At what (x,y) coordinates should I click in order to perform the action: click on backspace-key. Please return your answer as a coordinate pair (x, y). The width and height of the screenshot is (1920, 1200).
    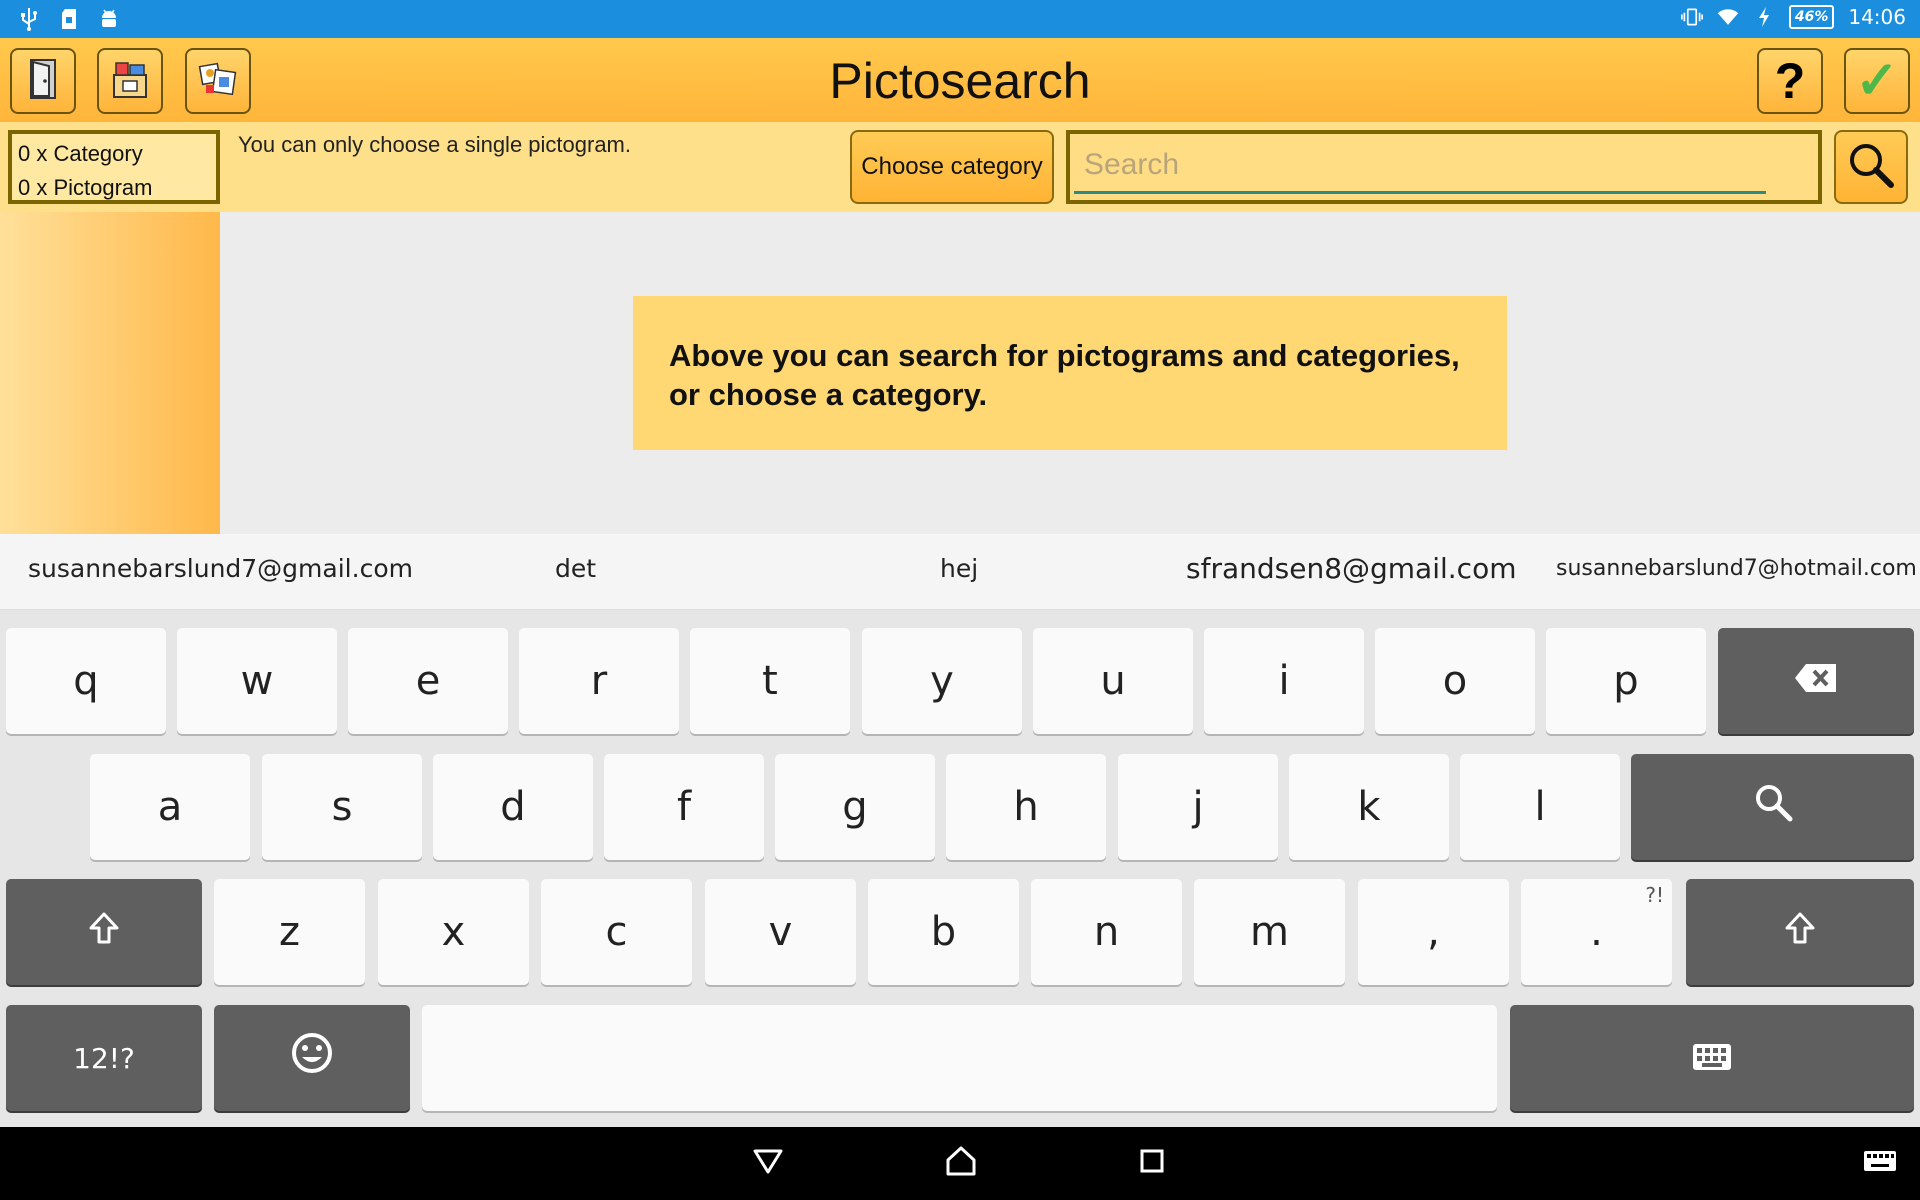
    Looking at the image, I should click on (1816, 681).